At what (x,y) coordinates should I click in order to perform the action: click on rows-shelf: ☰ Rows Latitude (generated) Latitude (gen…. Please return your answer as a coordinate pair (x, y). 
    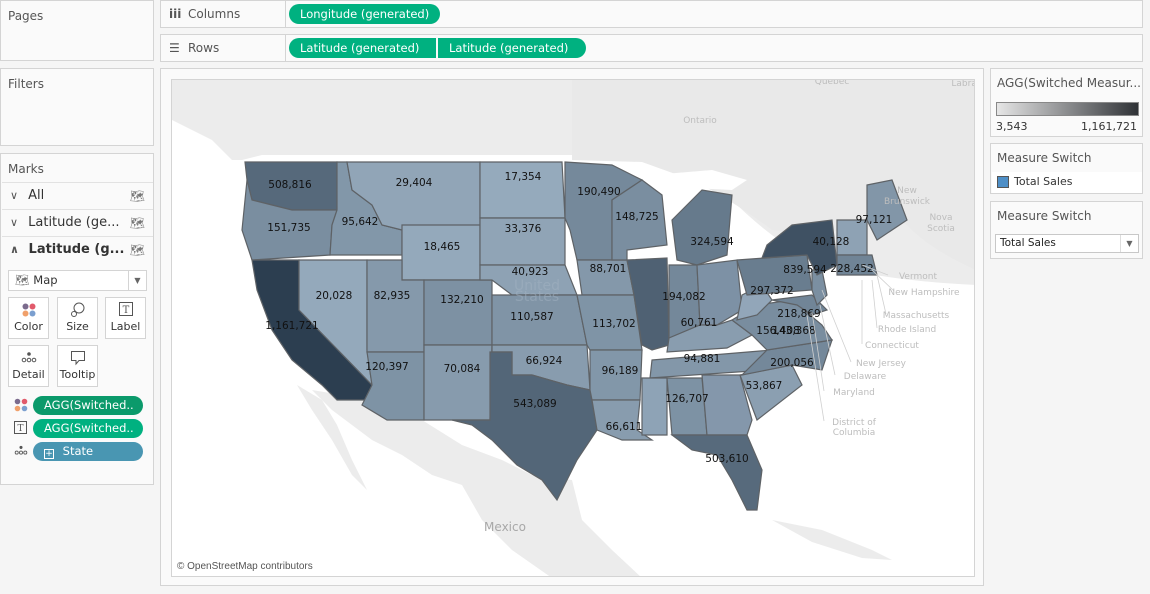
    Looking at the image, I should click on (651, 48).